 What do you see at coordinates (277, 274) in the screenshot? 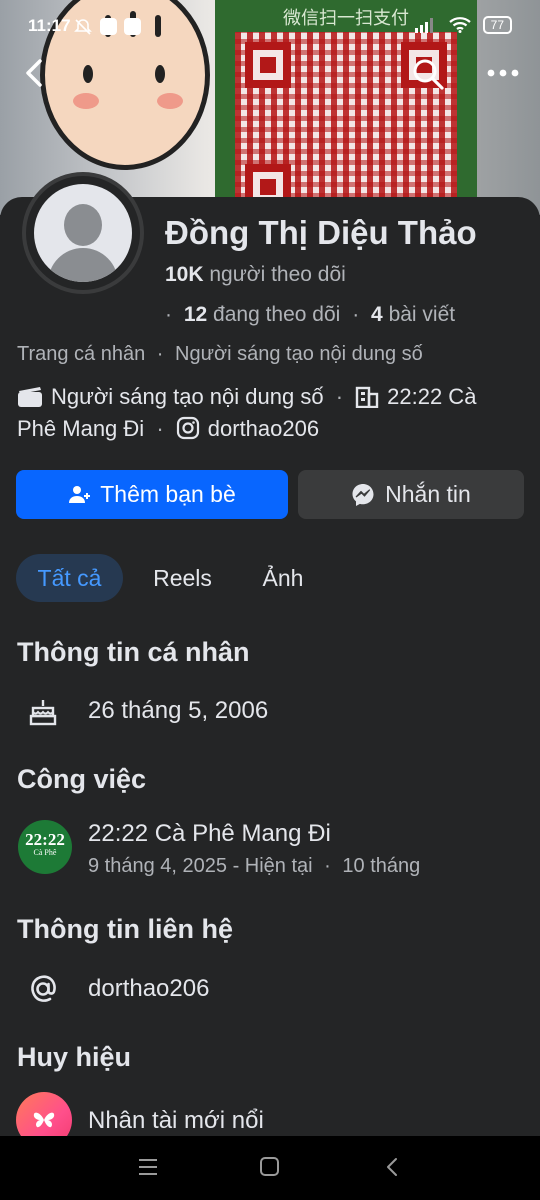
I see `followers-label: người theo dõi` at bounding box center [277, 274].